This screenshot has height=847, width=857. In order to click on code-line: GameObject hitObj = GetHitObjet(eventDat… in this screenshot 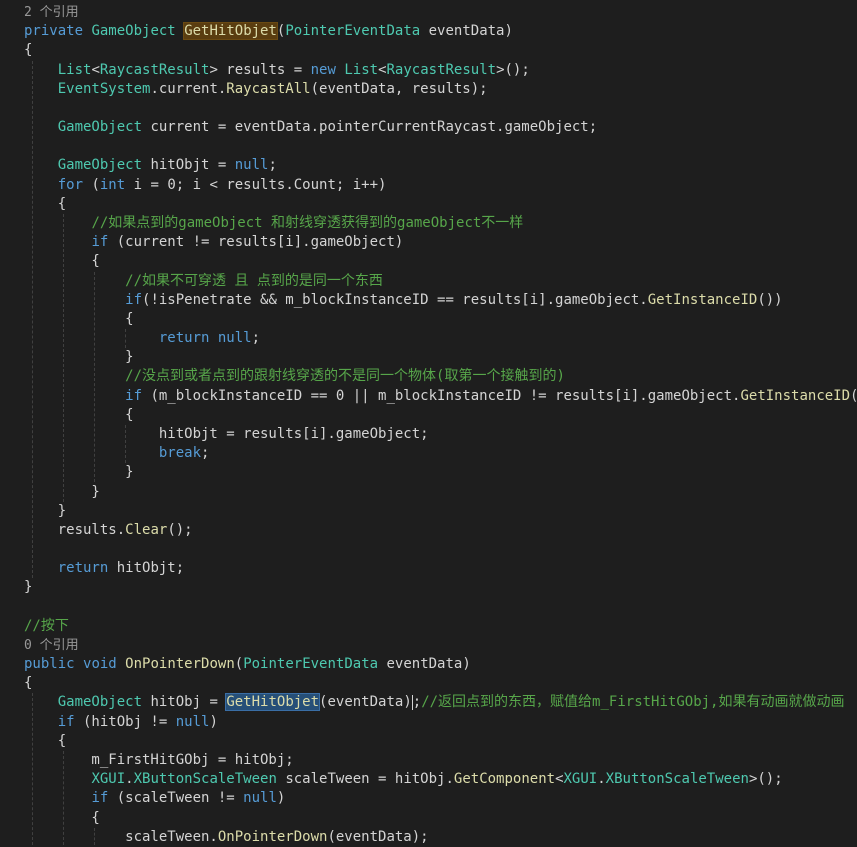, I will do `click(434, 702)`.